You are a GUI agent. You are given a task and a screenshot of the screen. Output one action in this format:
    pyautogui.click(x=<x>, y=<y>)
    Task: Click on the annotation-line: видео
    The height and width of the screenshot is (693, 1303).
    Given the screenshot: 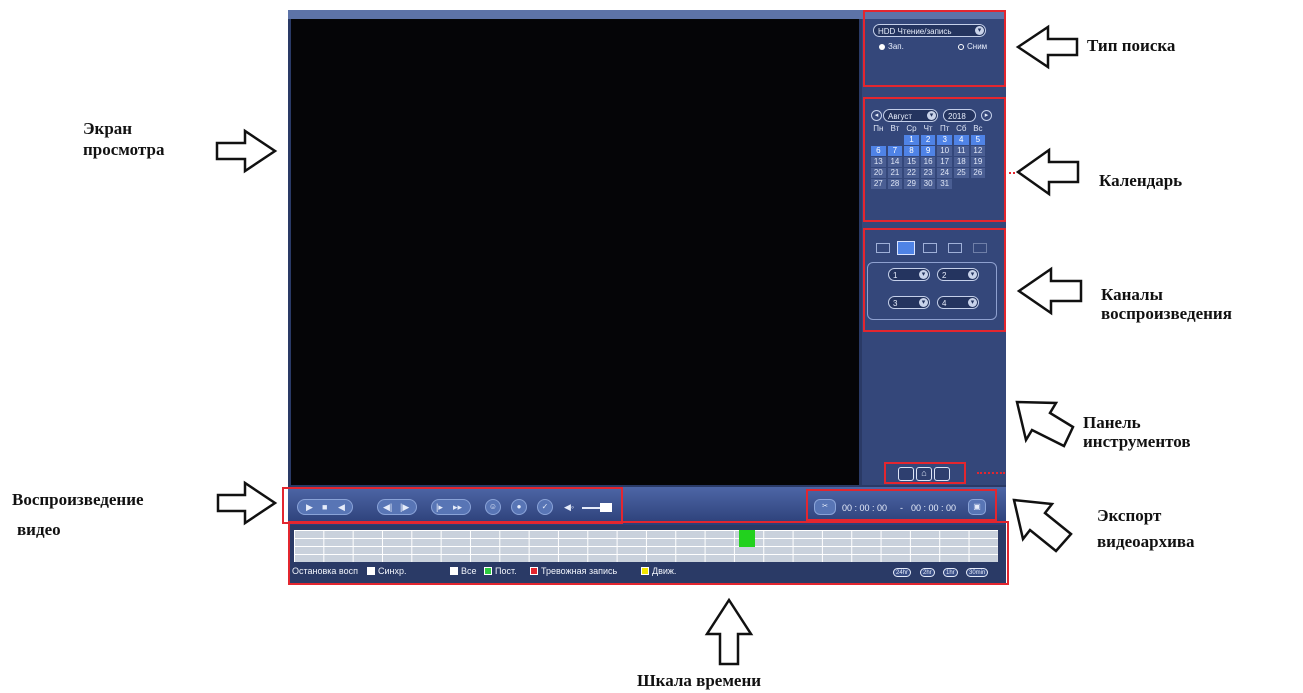 What is the action you would take?
    pyautogui.click(x=39, y=529)
    